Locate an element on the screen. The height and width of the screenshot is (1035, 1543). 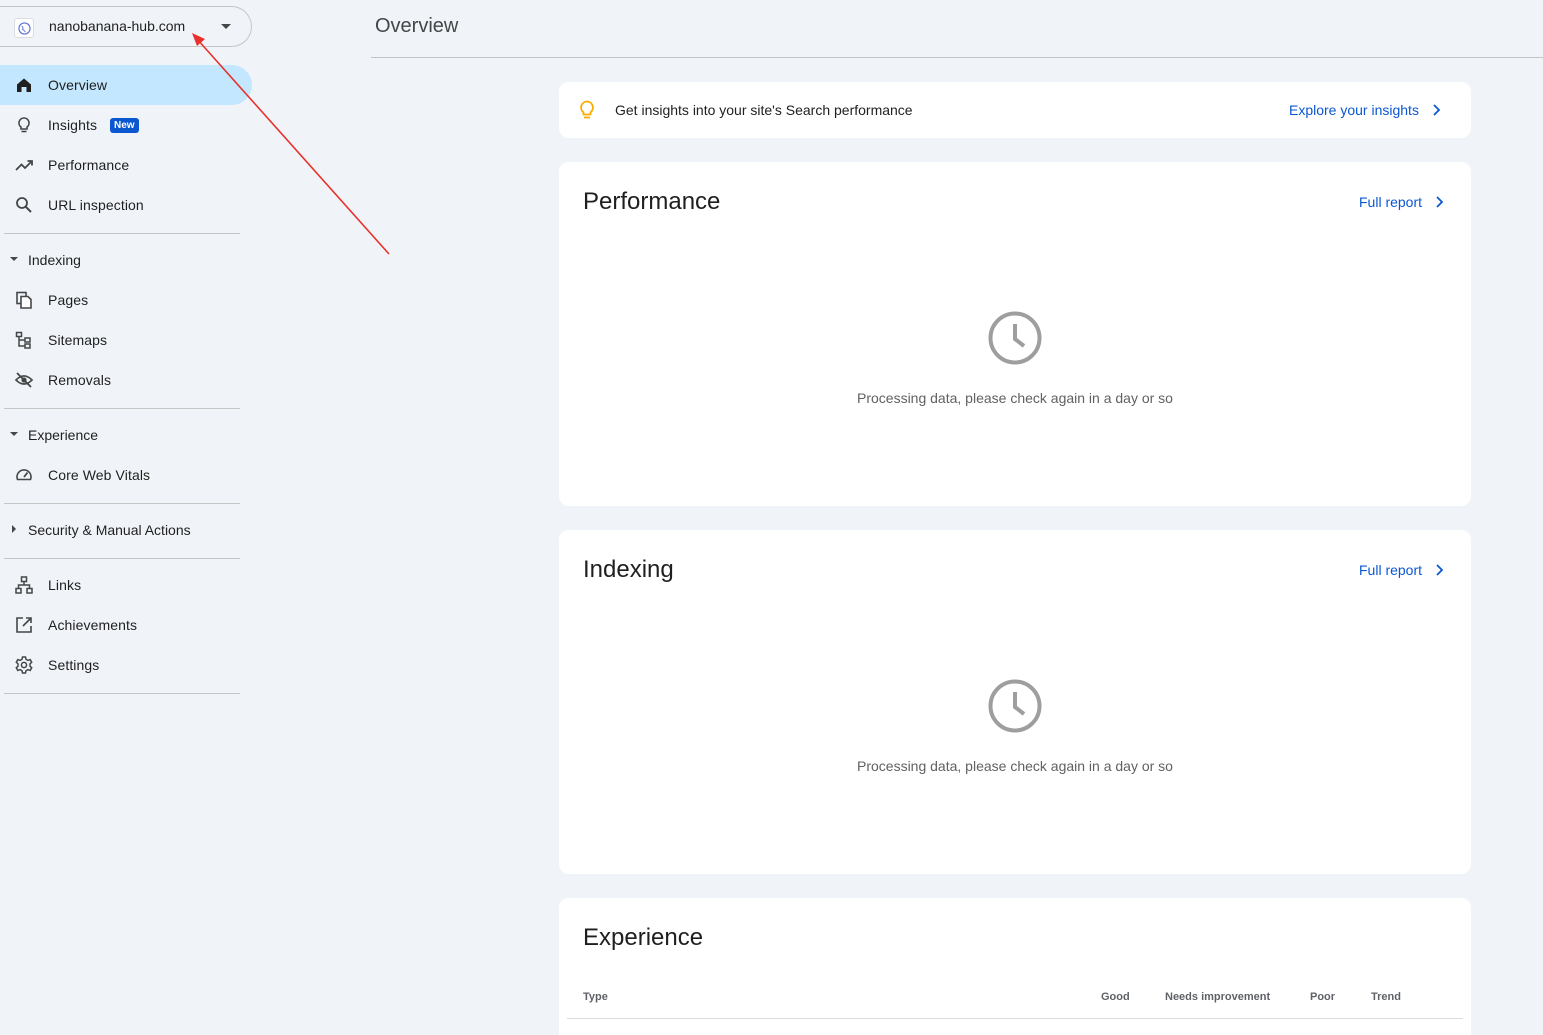
table-header-divider is located at coordinates (1015, 1018).